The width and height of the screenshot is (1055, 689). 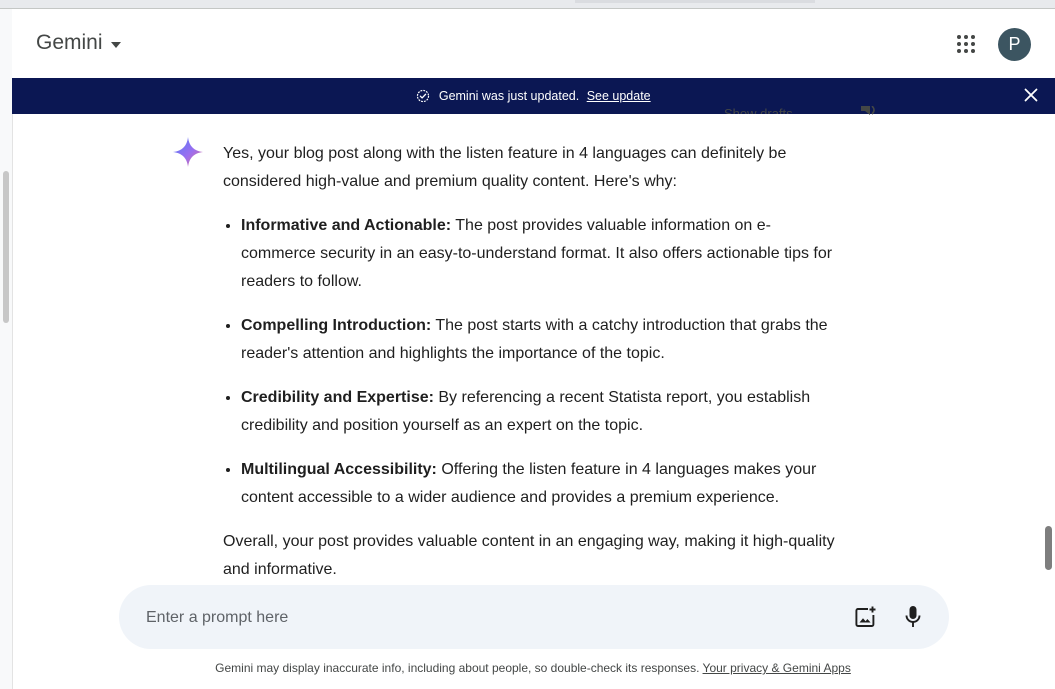 I want to click on close-icon, so click(x=1031, y=95).